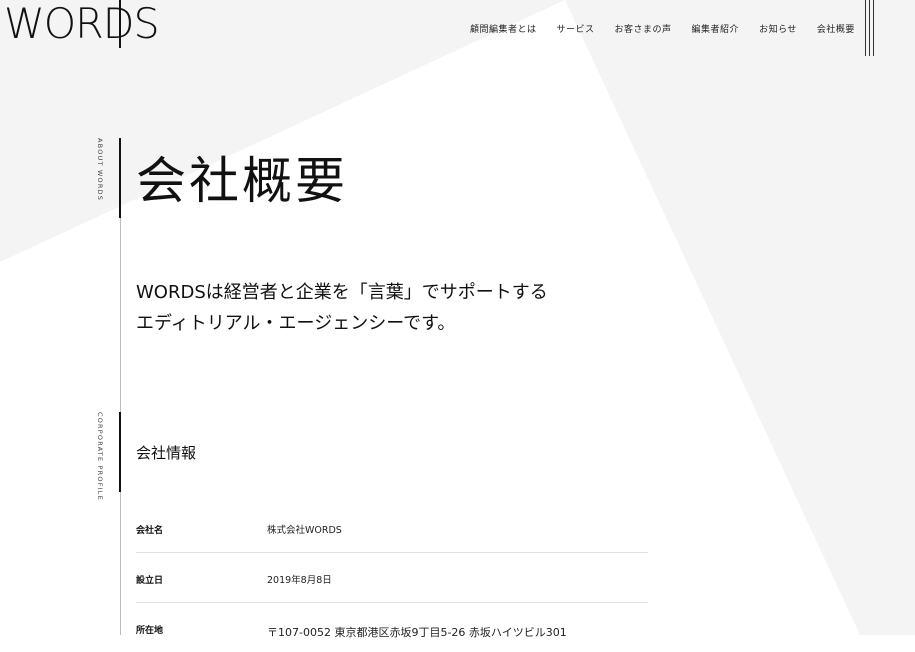 The width and height of the screenshot is (915, 652). What do you see at coordinates (417, 632) in the screenshot?
I see `row-value-address: 〒107-0052 東京都港区赤坂9丁目5-26 赤坂ハイツビル301` at bounding box center [417, 632].